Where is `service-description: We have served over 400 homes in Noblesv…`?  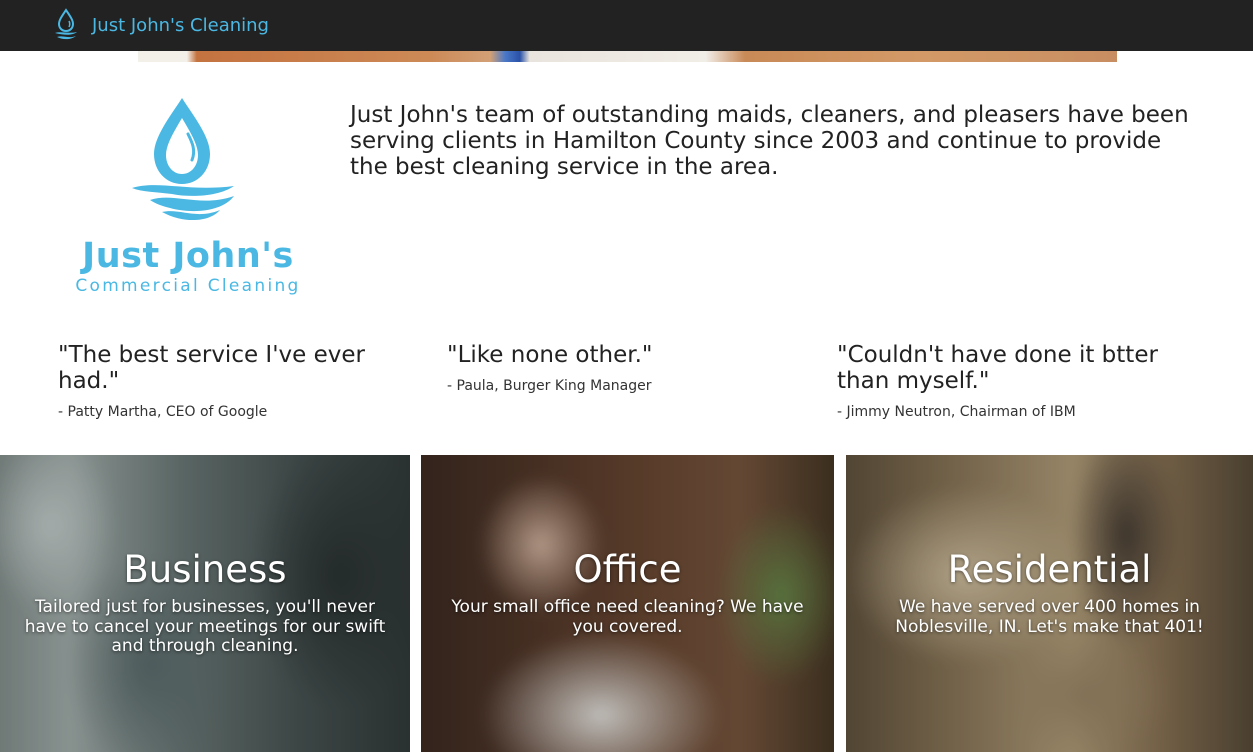
service-description: We have served over 400 homes in Noblesv… is located at coordinates (1049, 617).